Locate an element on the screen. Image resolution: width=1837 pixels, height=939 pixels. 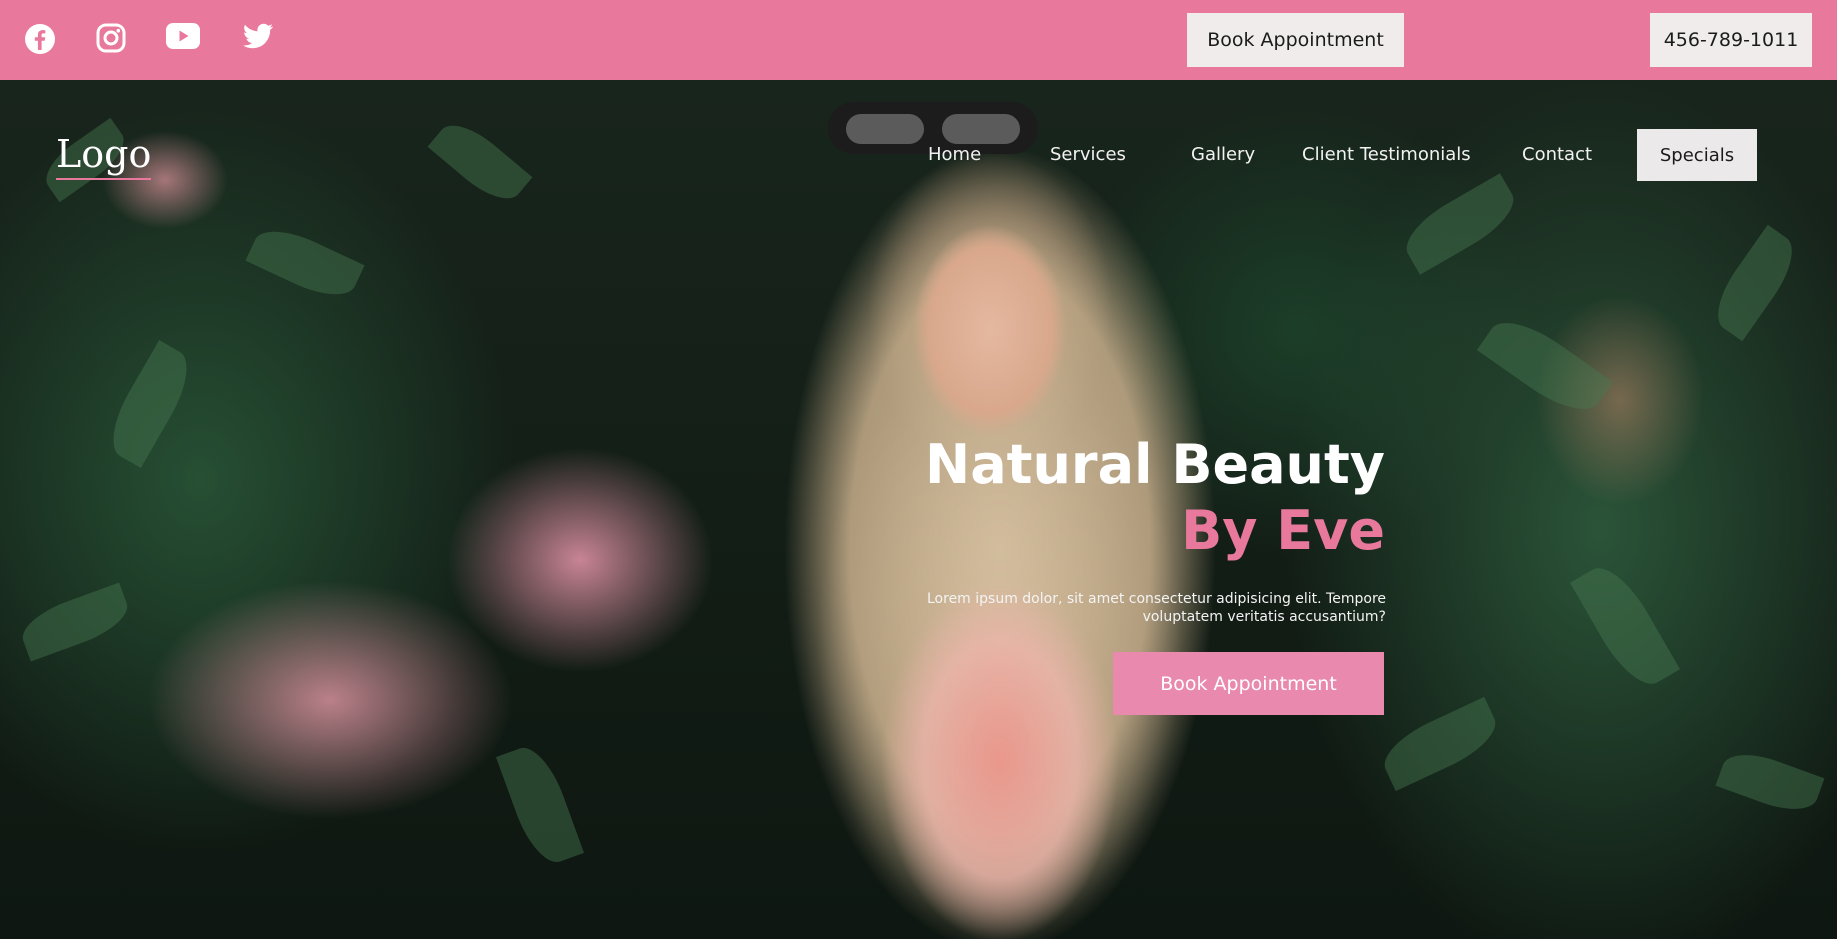
top-bar: Book Appointment 456-789-1011 is located at coordinates (918, 40).